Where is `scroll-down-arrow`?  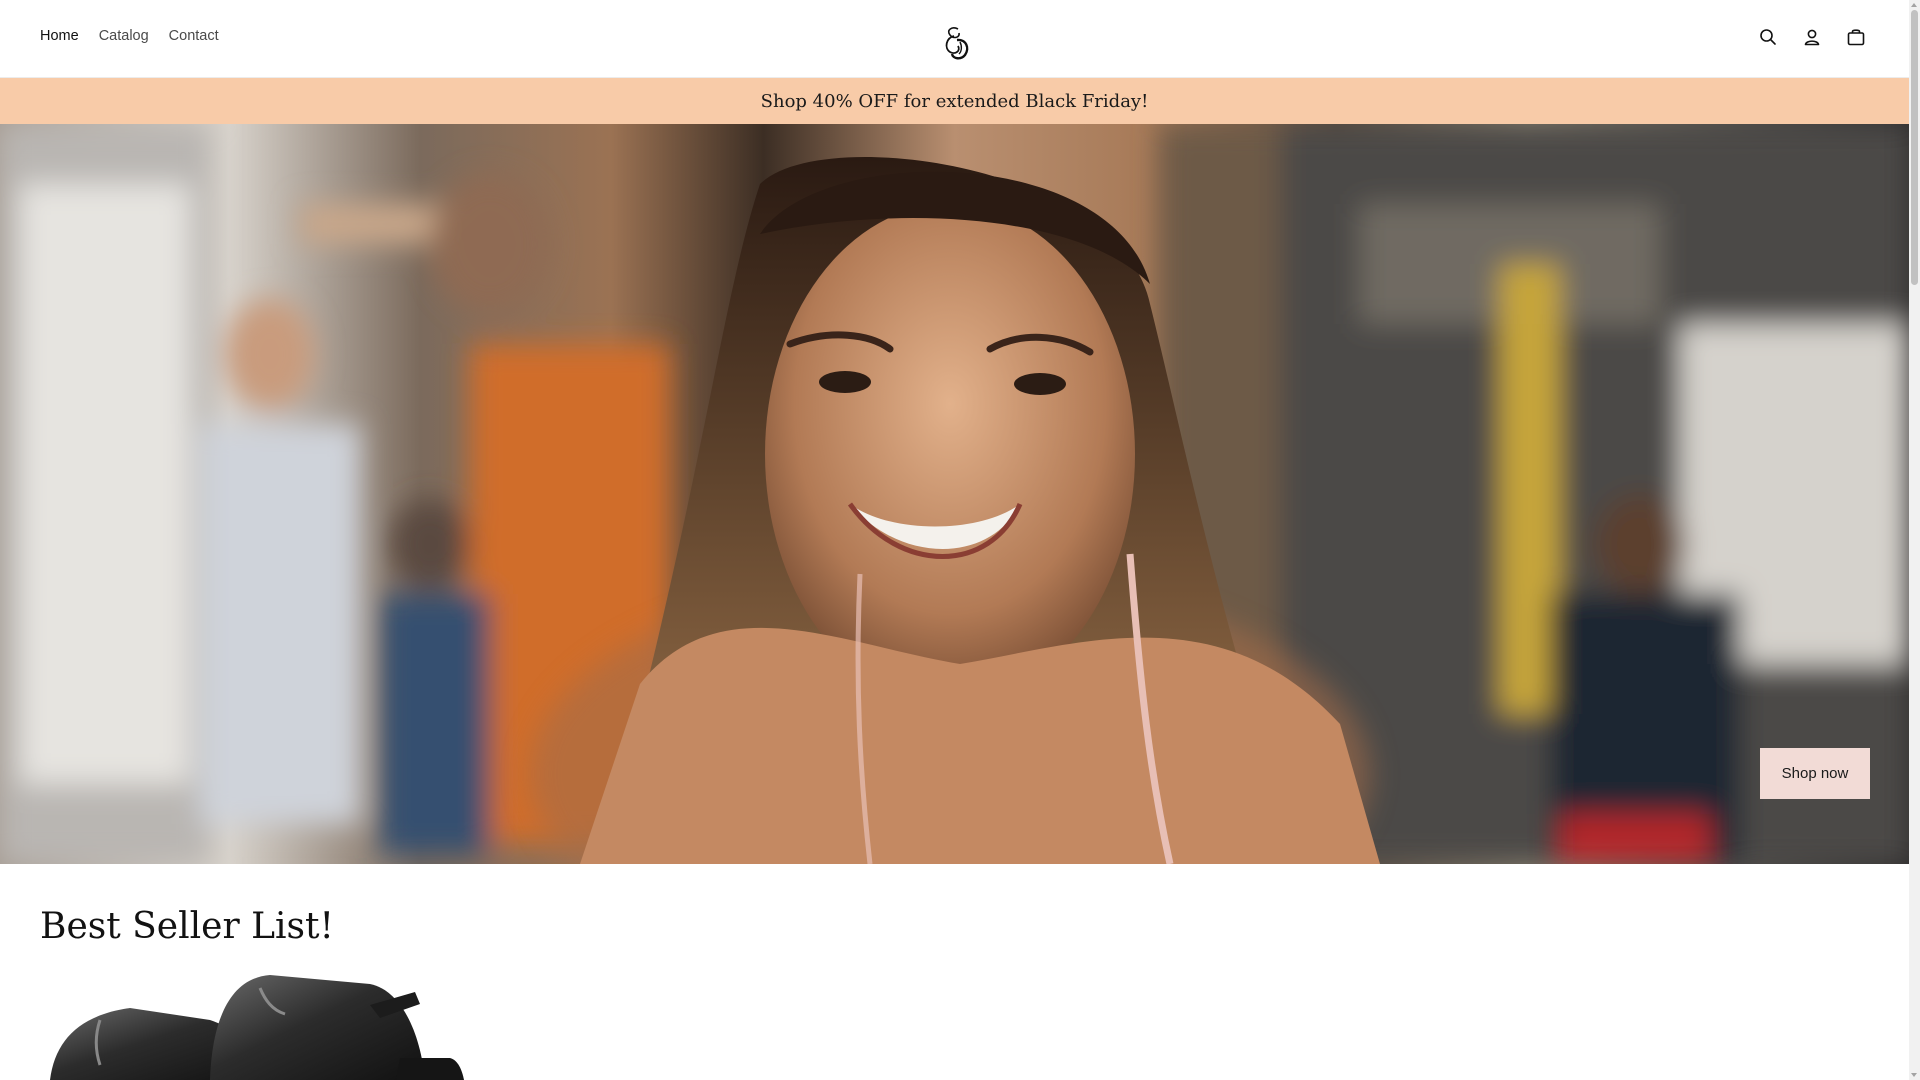 scroll-down-arrow is located at coordinates (1914, 1075).